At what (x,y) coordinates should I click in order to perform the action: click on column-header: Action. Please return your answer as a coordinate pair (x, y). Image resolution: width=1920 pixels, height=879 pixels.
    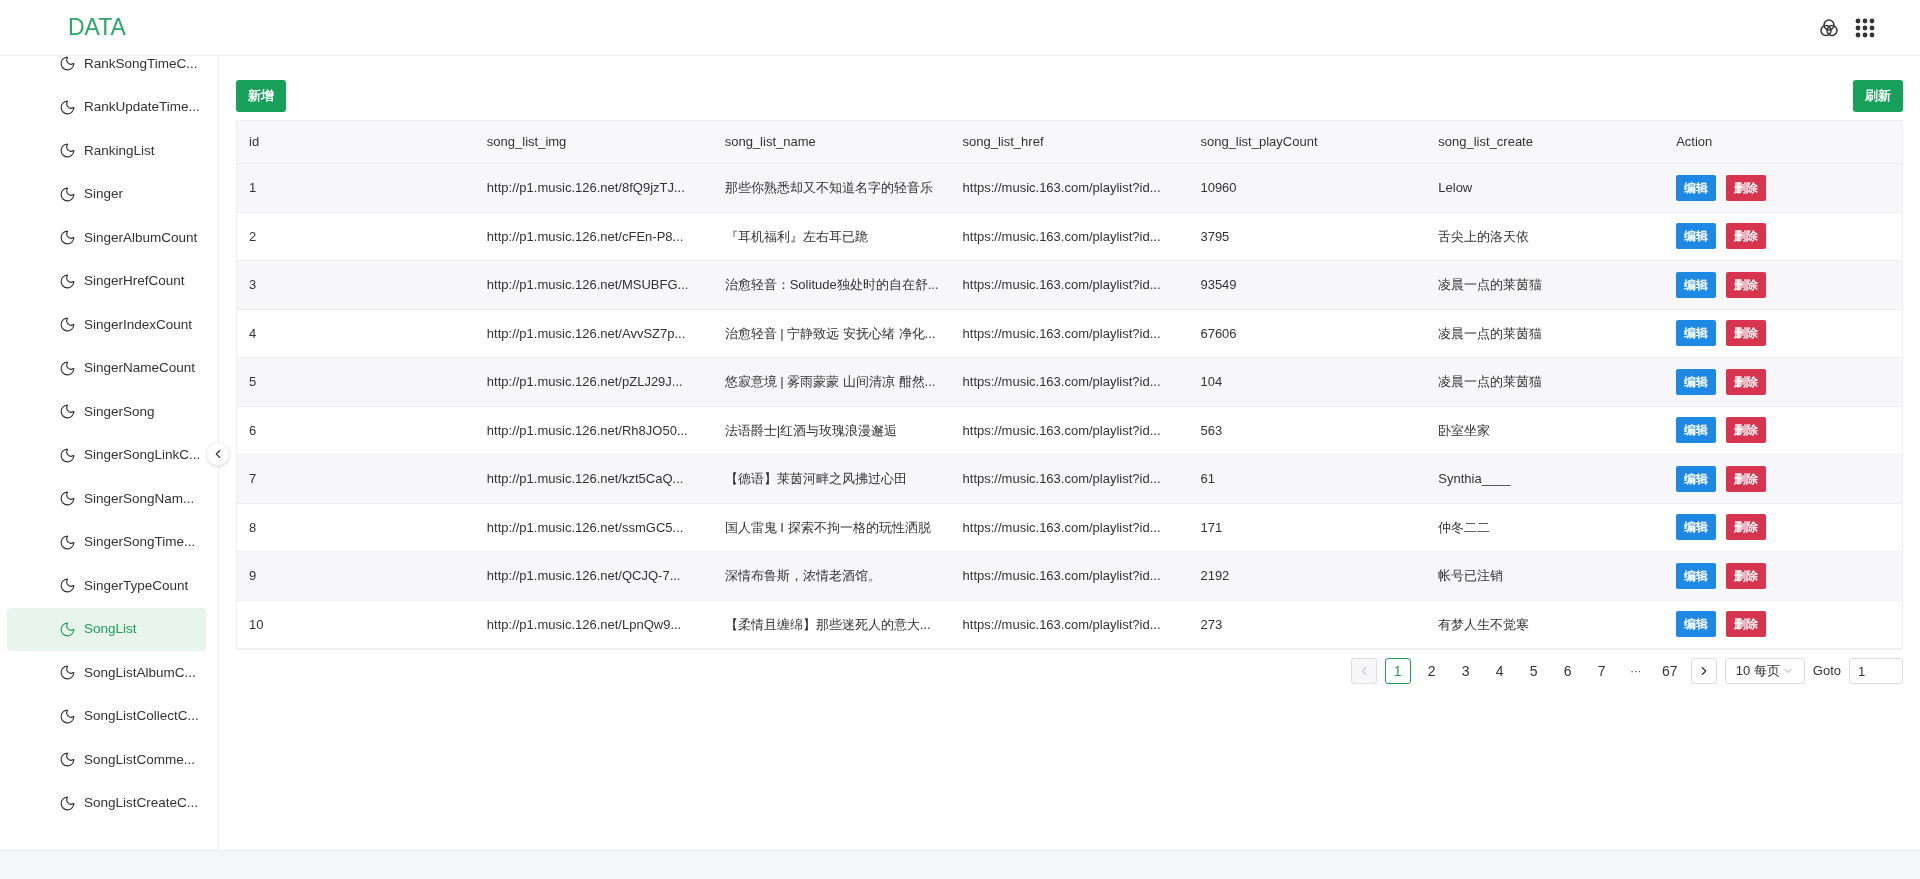
    Looking at the image, I should click on (1694, 142).